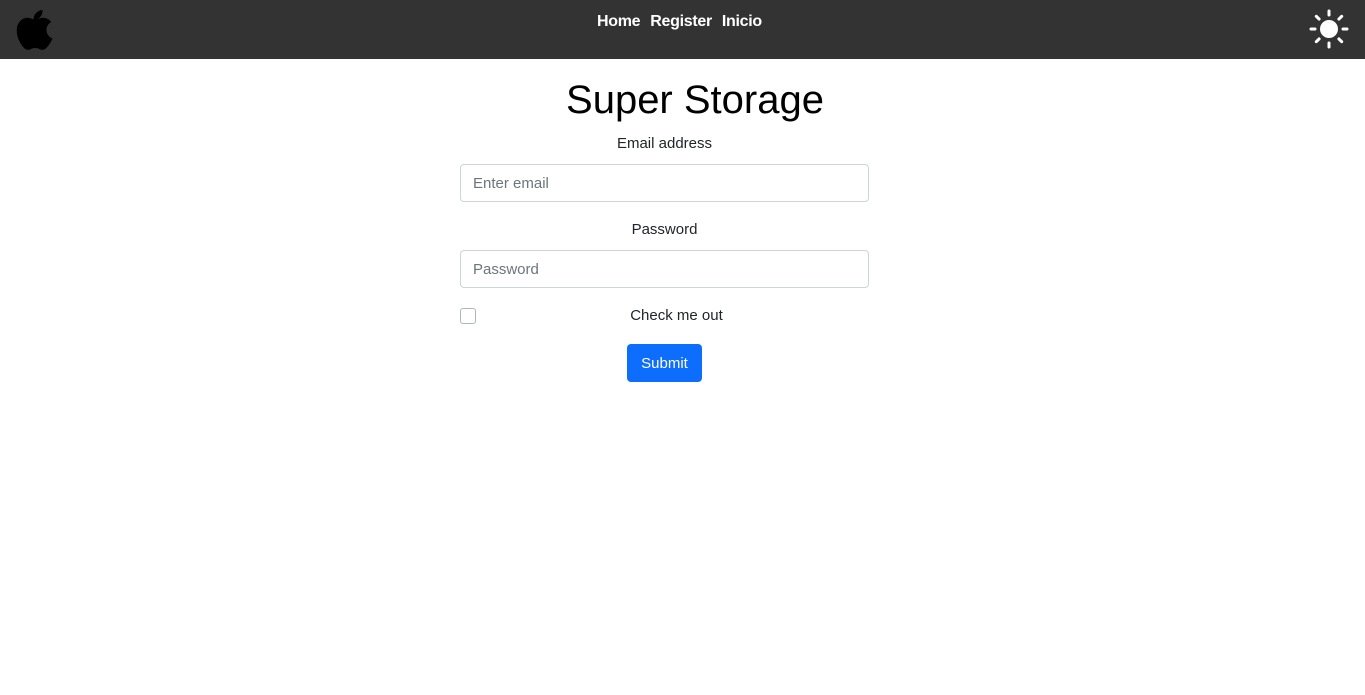 The image size is (1365, 695). What do you see at coordinates (468, 316) in the screenshot?
I see `check-me-out-checkbox` at bounding box center [468, 316].